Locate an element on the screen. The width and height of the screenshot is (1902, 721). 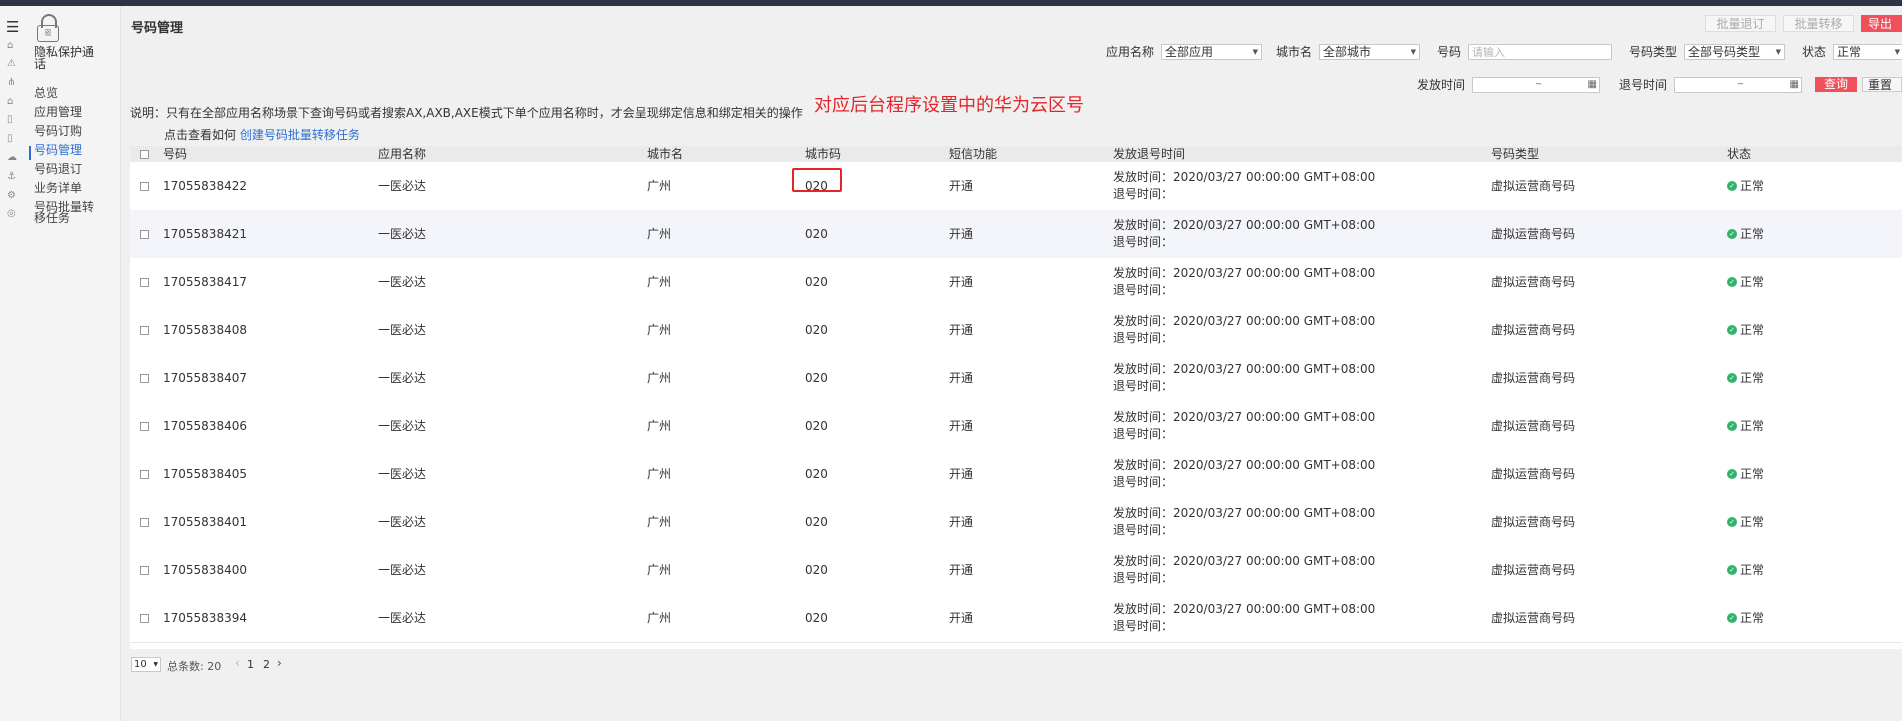
page-size-select: 10 ▼ is located at coordinates (146, 664).